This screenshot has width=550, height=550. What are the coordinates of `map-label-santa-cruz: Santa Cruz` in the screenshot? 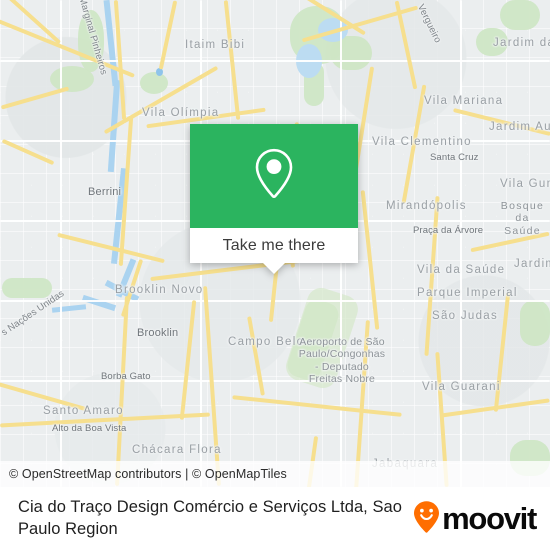 It's located at (454, 157).